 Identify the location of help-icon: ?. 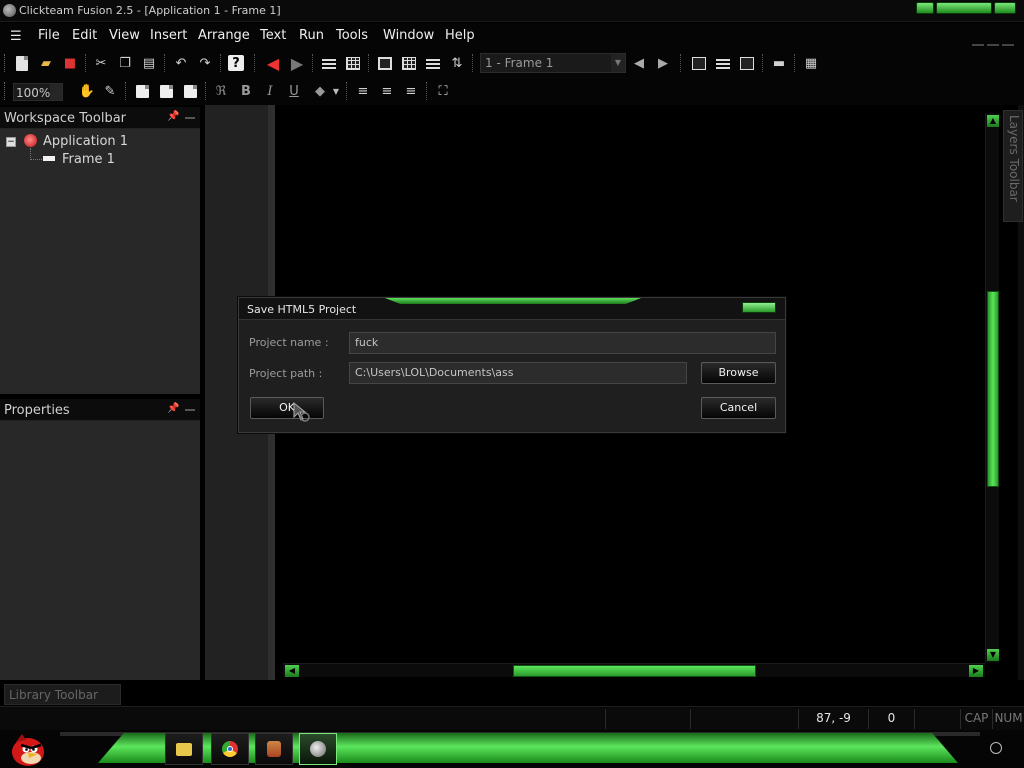
(236, 63).